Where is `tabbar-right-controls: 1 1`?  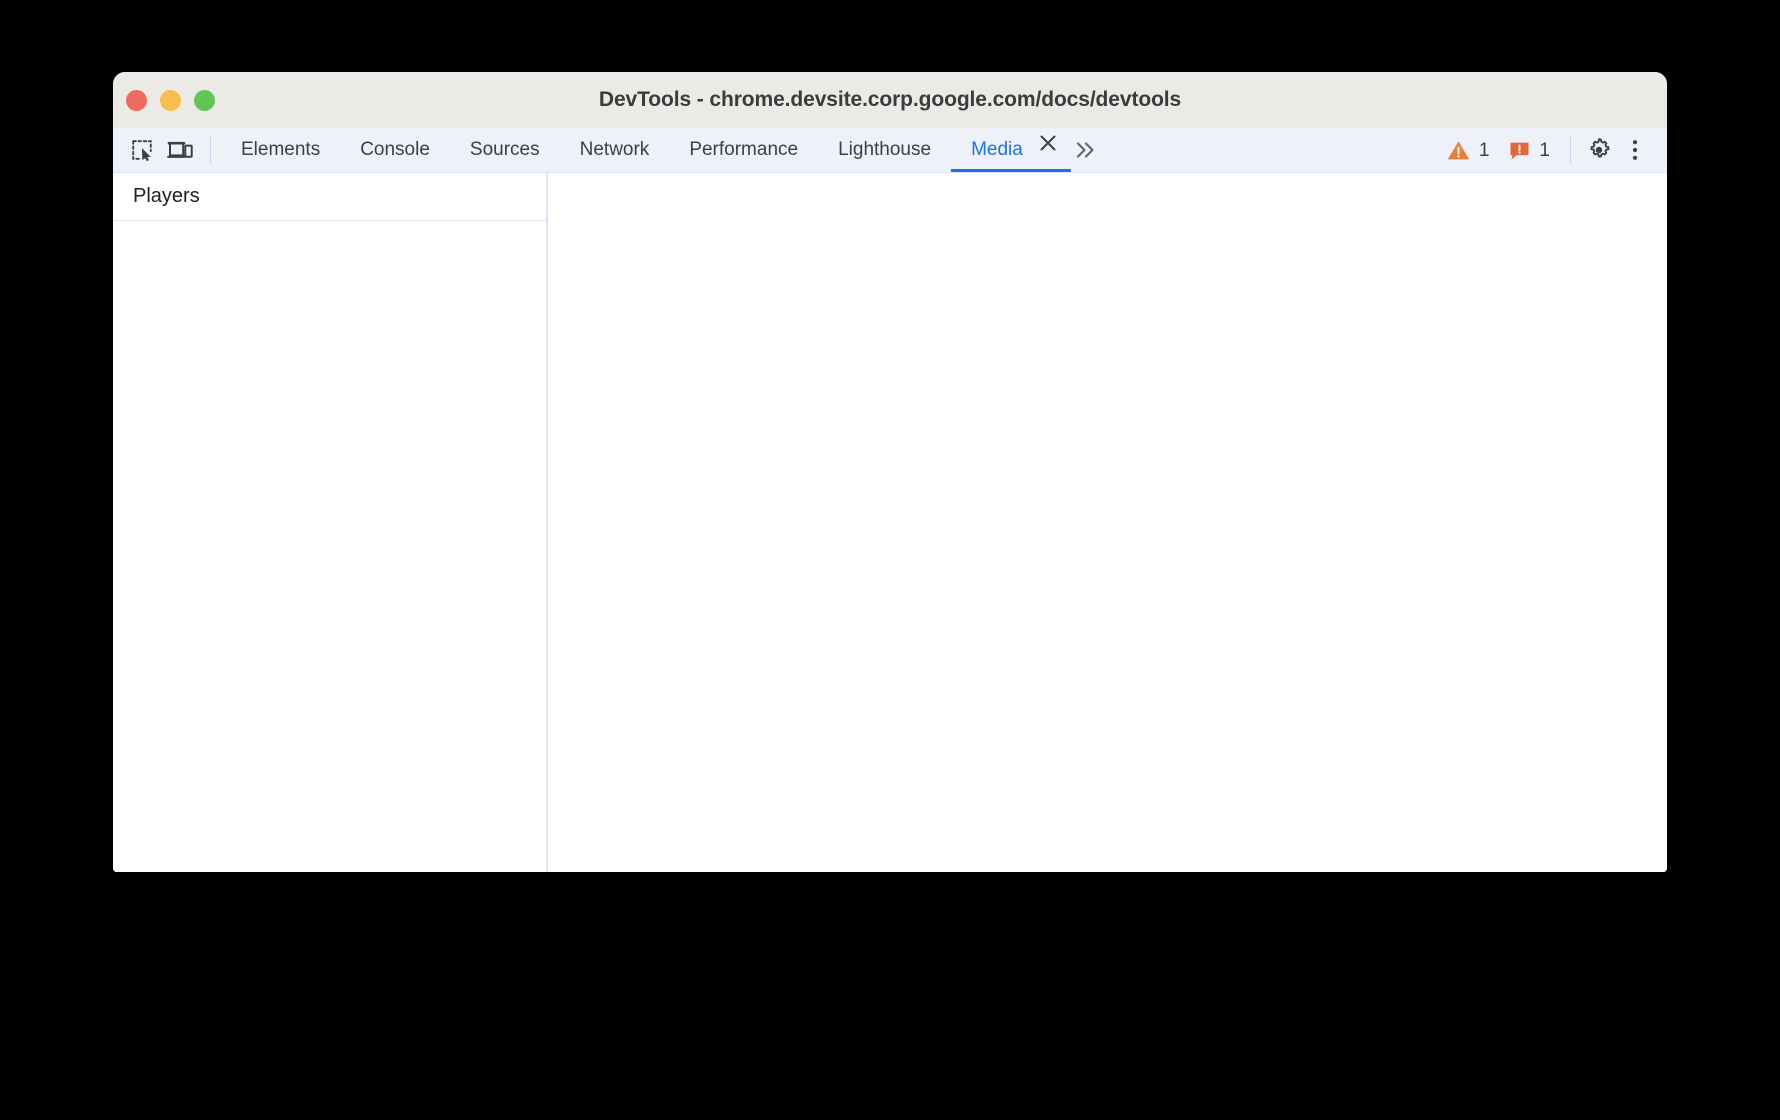
tabbar-right-controls: 1 1 is located at coordinates (1552, 150).